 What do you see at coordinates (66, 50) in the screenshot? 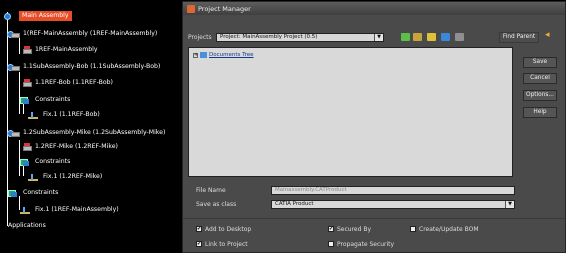
I see `tree-item-label: 1REF-MainAssembly` at bounding box center [66, 50].